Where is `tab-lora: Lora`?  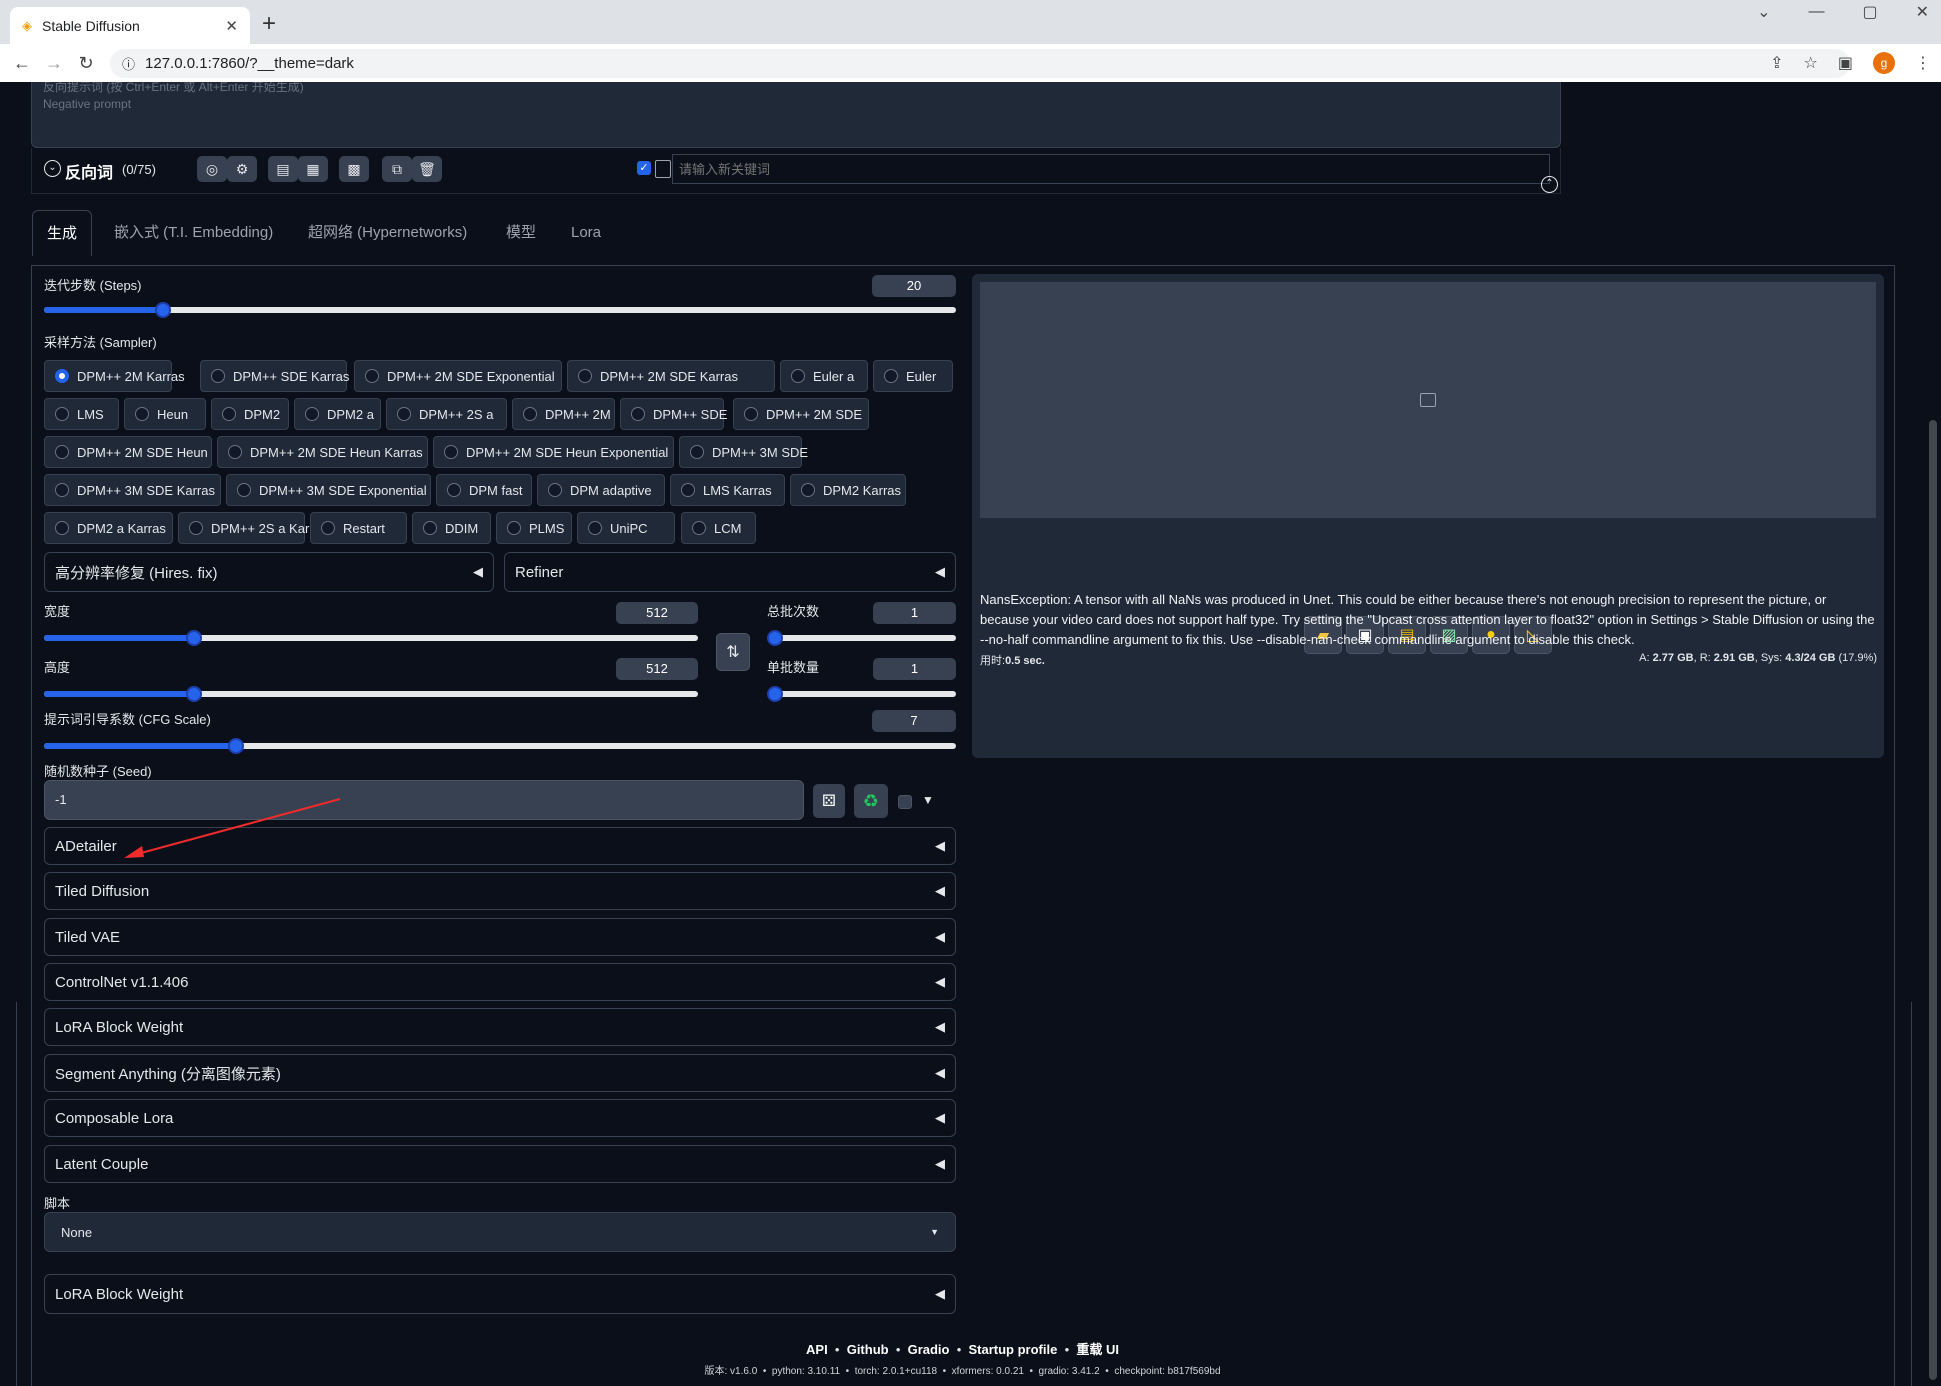
tab-lora: Lora is located at coordinates (586, 233).